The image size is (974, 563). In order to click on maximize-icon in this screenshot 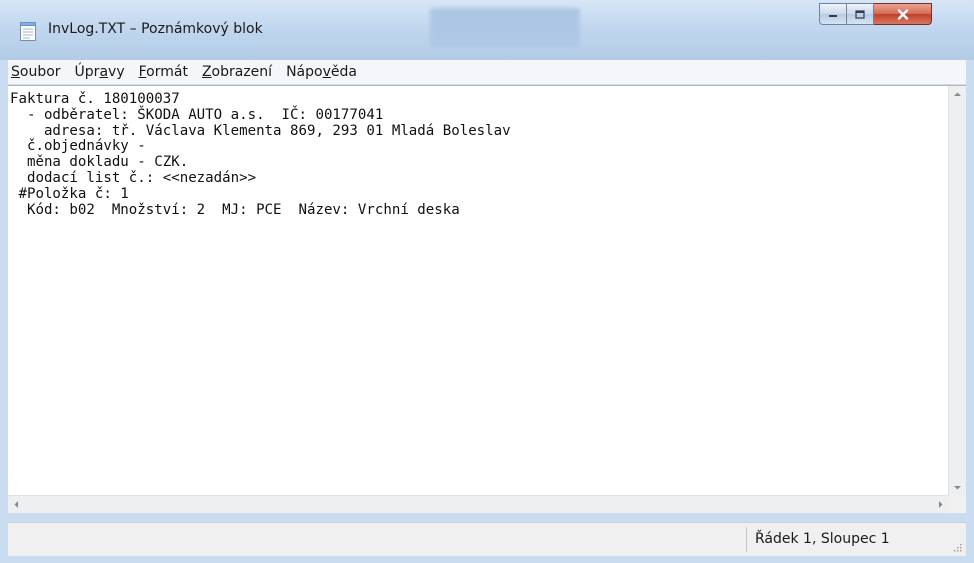, I will do `click(860, 14)`.